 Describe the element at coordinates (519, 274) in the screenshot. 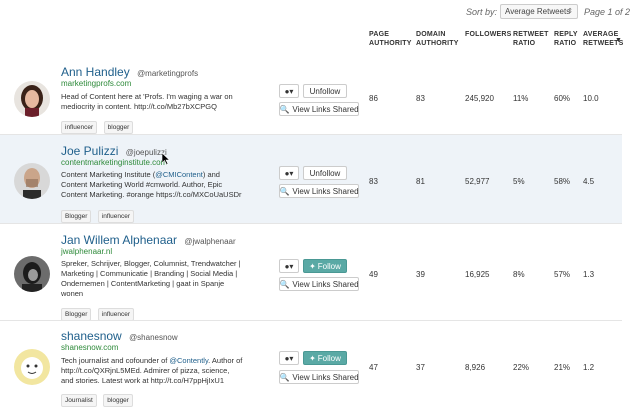

I see `retweet-ratio-value: 8%` at that location.